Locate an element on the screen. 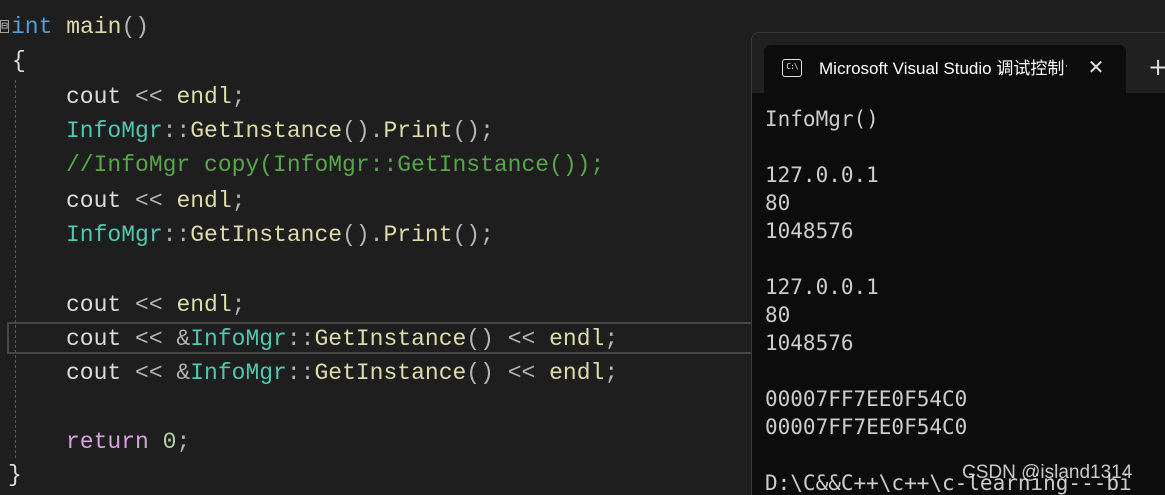 The height and width of the screenshot is (495, 1165). code-line-7: InfoMgr::GetInstance().Print(); is located at coordinates (280, 235).